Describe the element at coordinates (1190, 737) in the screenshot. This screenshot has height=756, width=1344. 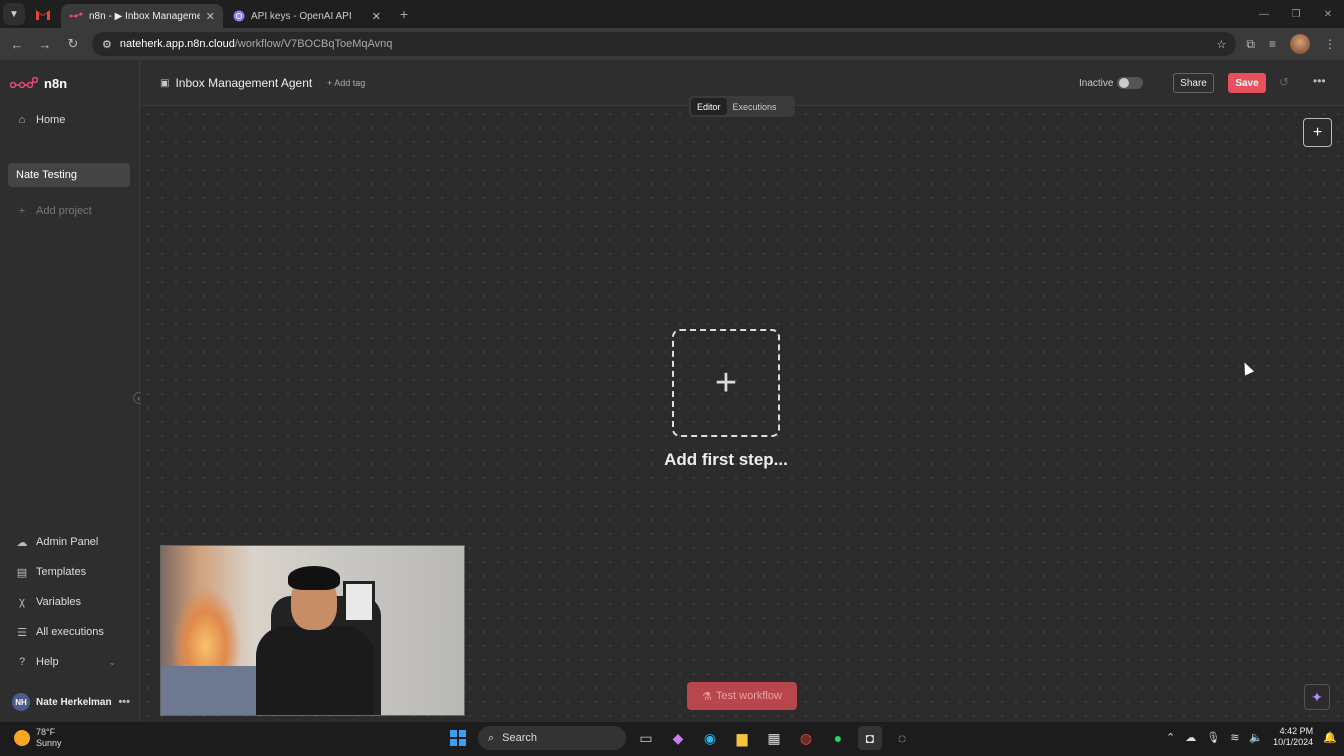
I see `onedrive-icon: ☁` at that location.